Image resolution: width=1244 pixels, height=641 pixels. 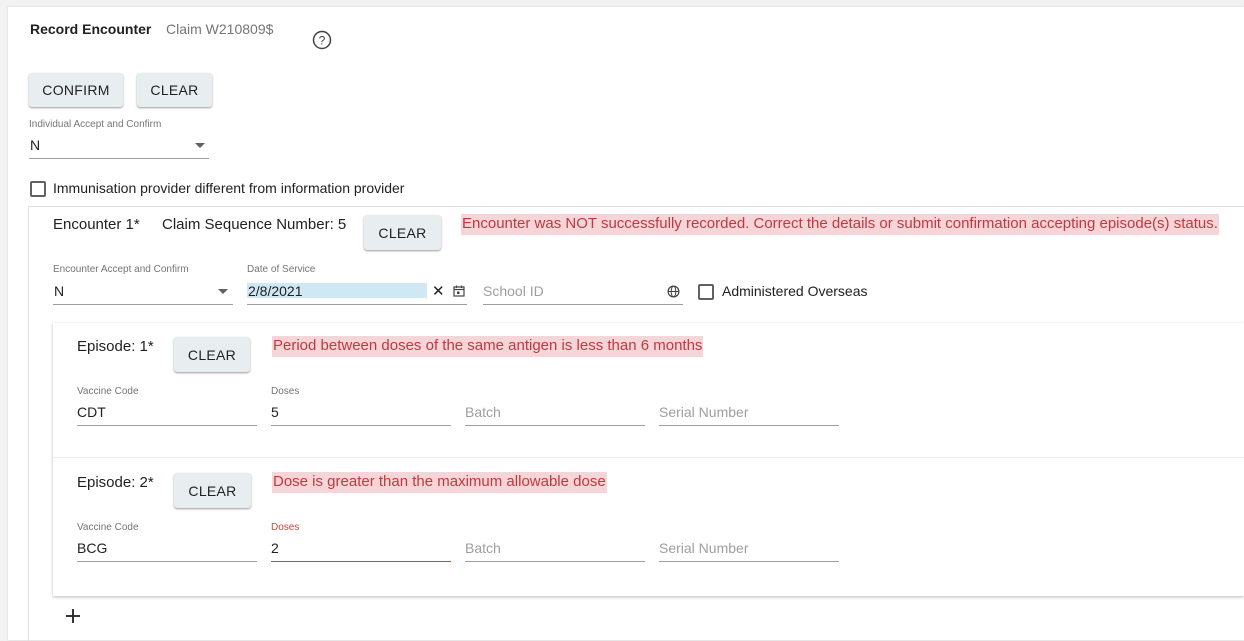 What do you see at coordinates (285, 391) in the screenshot?
I see `doses-label: Doses` at bounding box center [285, 391].